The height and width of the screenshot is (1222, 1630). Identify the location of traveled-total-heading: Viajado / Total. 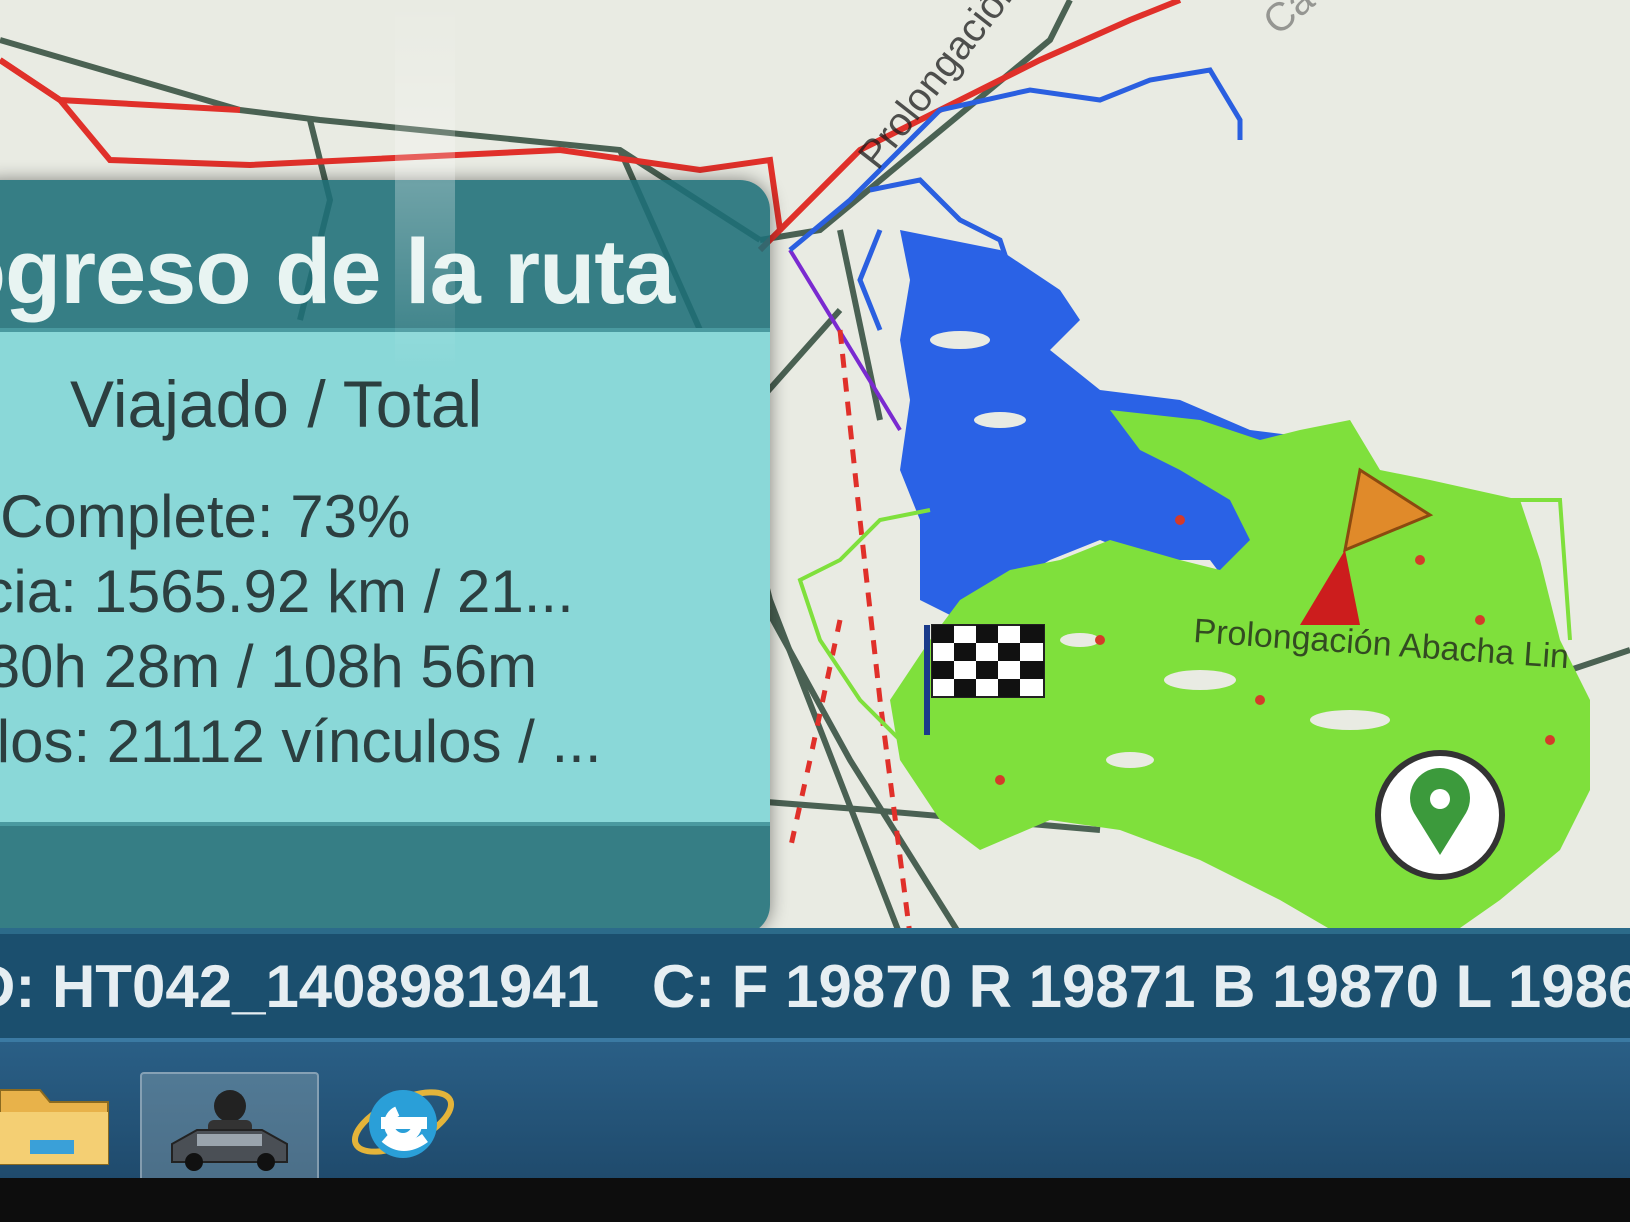
(276, 404).